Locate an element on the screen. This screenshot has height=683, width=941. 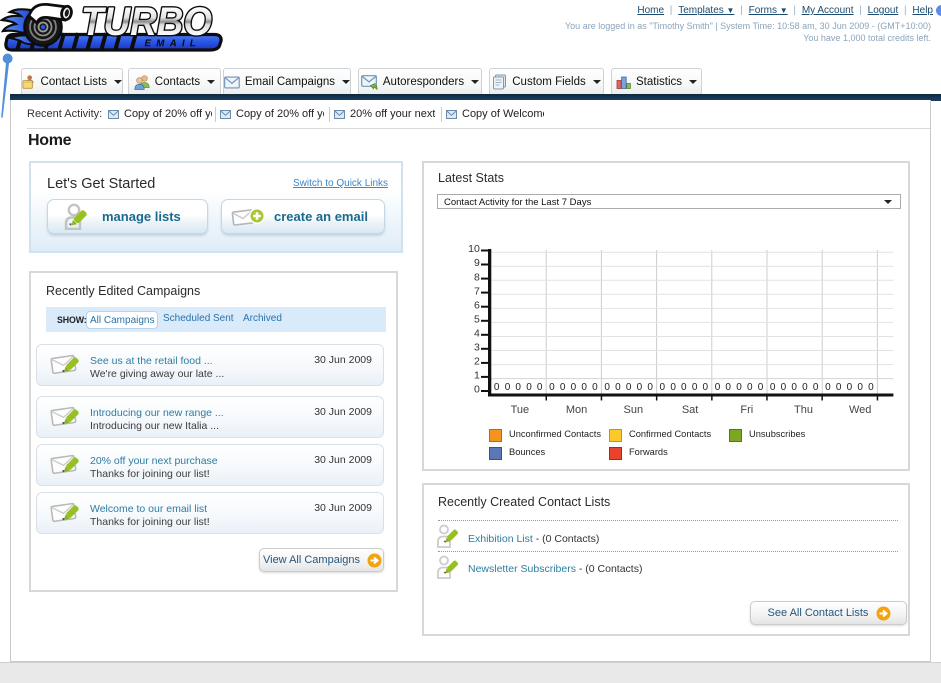
svg-text: 6 is located at coordinates (477, 305).